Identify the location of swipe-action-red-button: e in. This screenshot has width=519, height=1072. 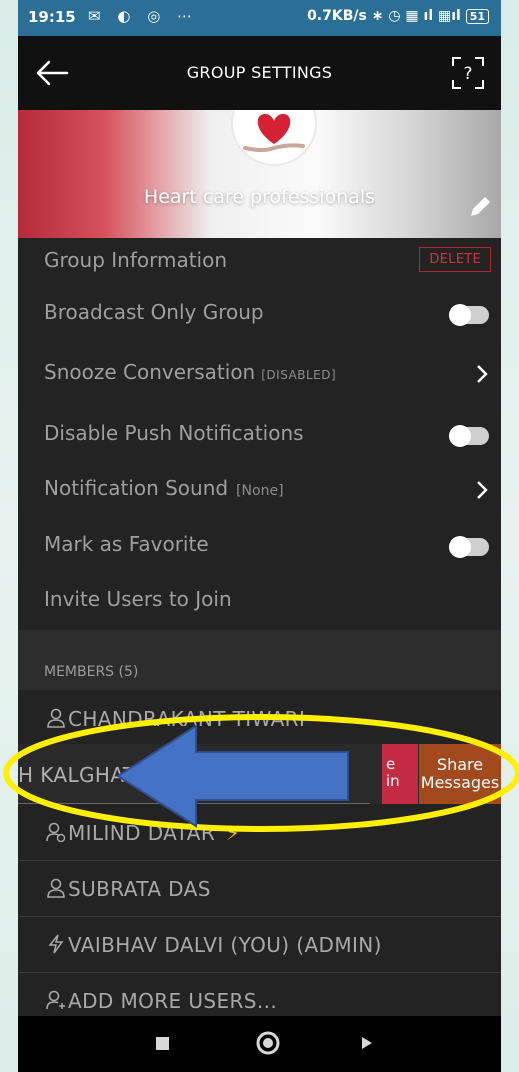
(400, 774).